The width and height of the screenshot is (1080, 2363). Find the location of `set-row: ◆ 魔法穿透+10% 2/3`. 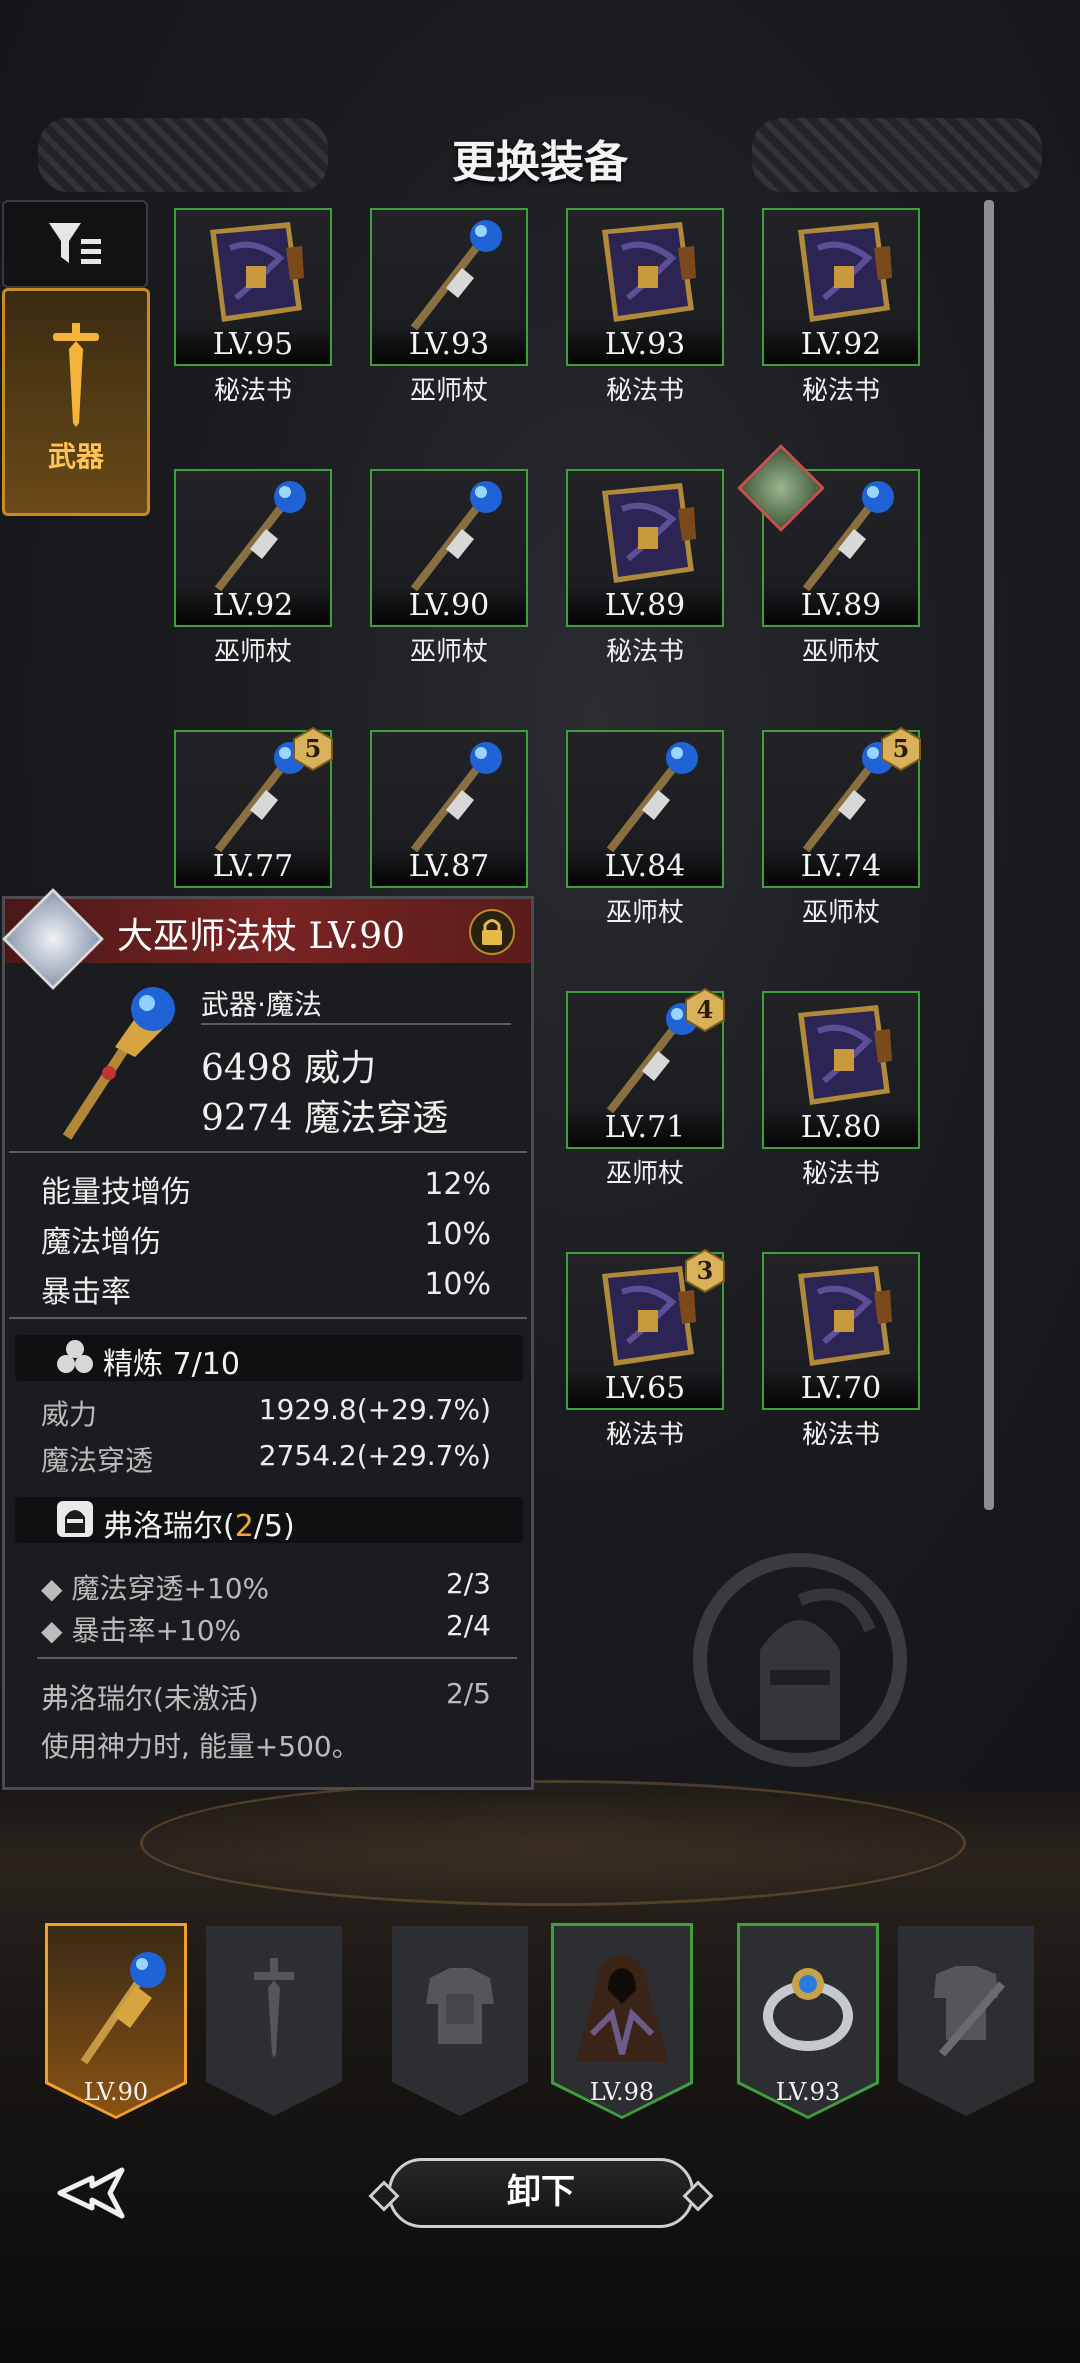

set-row: ◆ 魔法穿透+10% 2/3 is located at coordinates (266, 1587).